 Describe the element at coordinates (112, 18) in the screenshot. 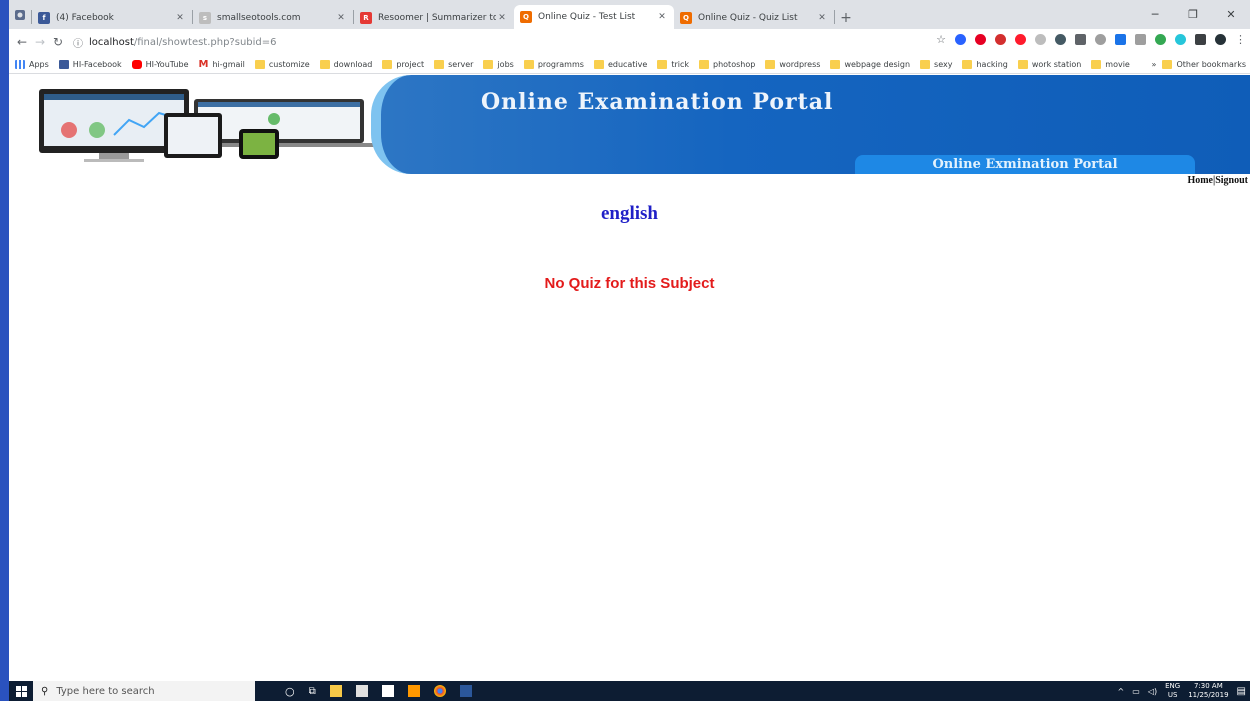

I see `tab-facebook: f (4) Facebook ✕` at that location.